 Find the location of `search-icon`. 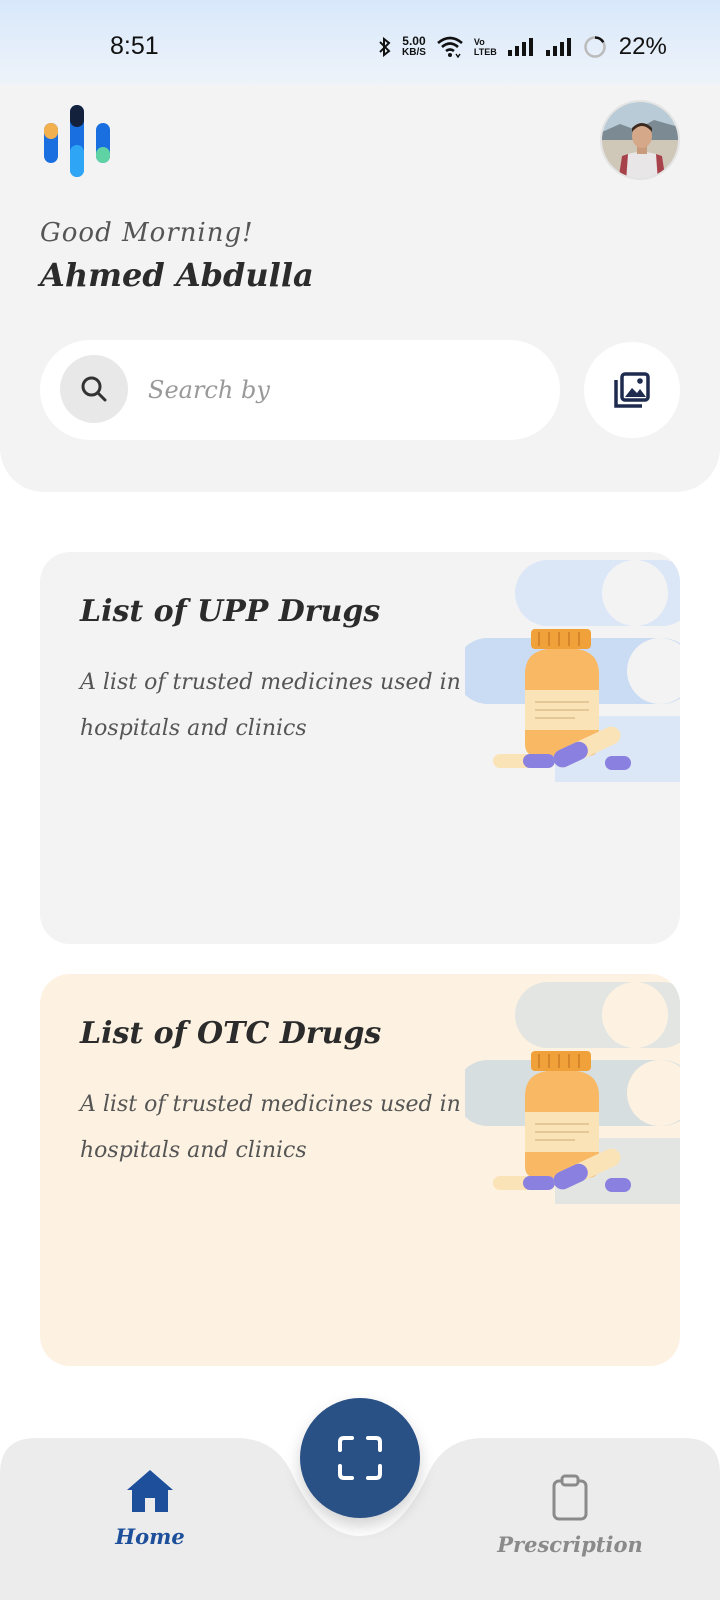

search-icon is located at coordinates (94, 389).